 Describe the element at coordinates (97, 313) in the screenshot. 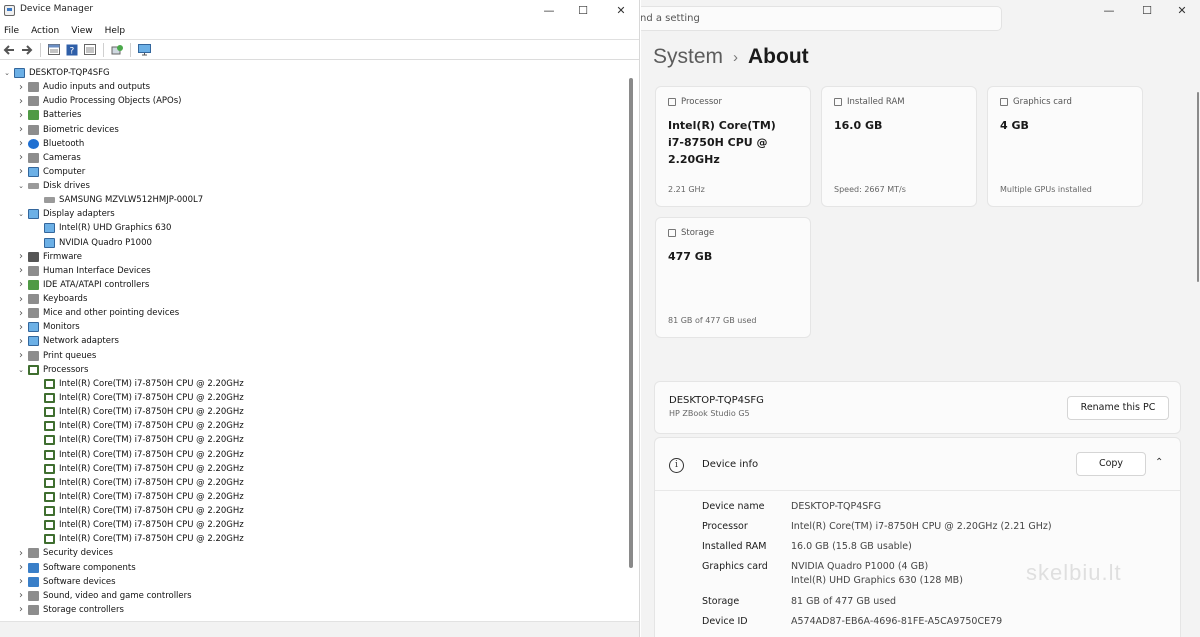

I see `tree-category: › Mice and other pointing devices` at that location.